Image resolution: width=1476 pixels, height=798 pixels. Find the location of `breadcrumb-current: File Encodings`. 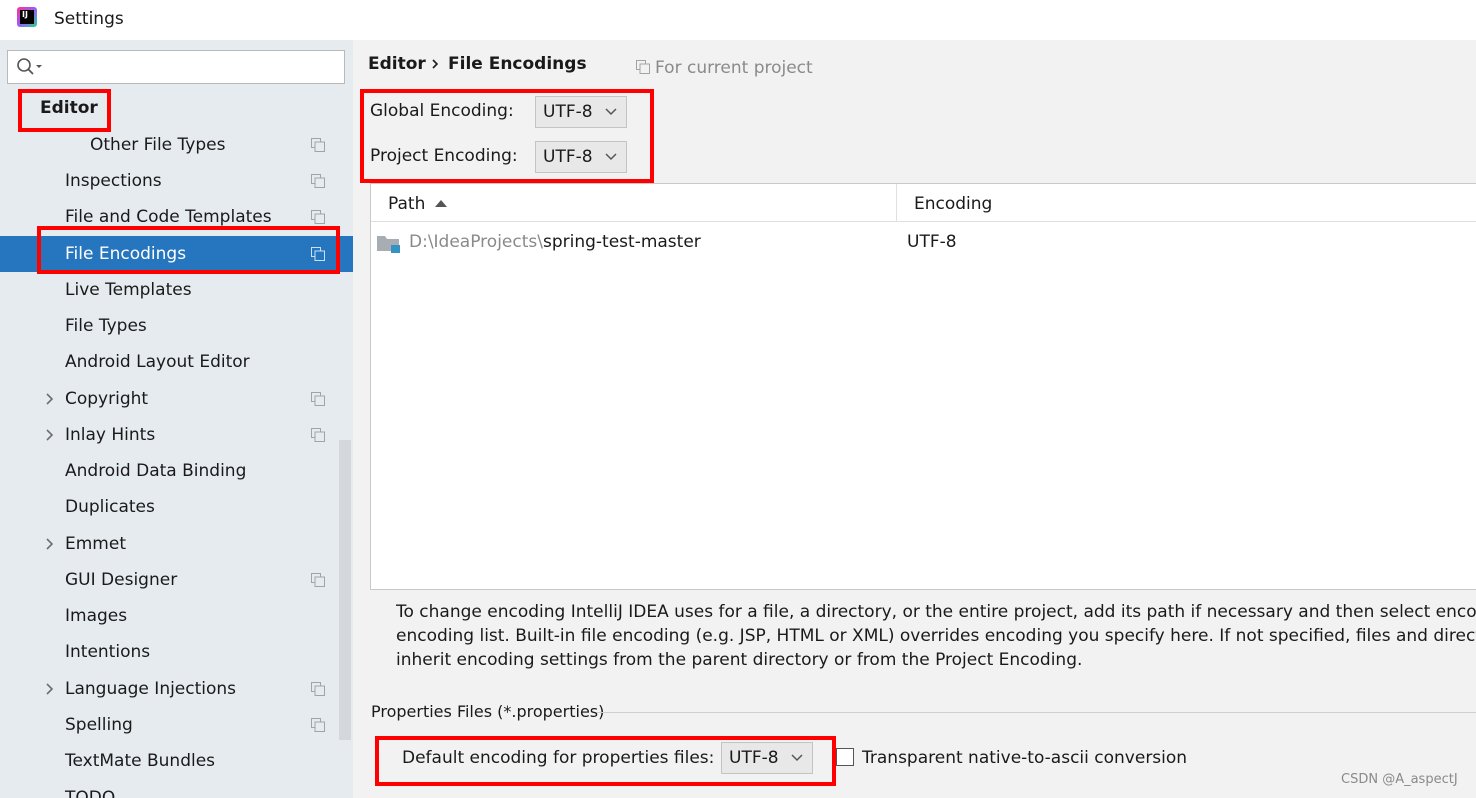

breadcrumb-current: File Encodings is located at coordinates (517, 64).